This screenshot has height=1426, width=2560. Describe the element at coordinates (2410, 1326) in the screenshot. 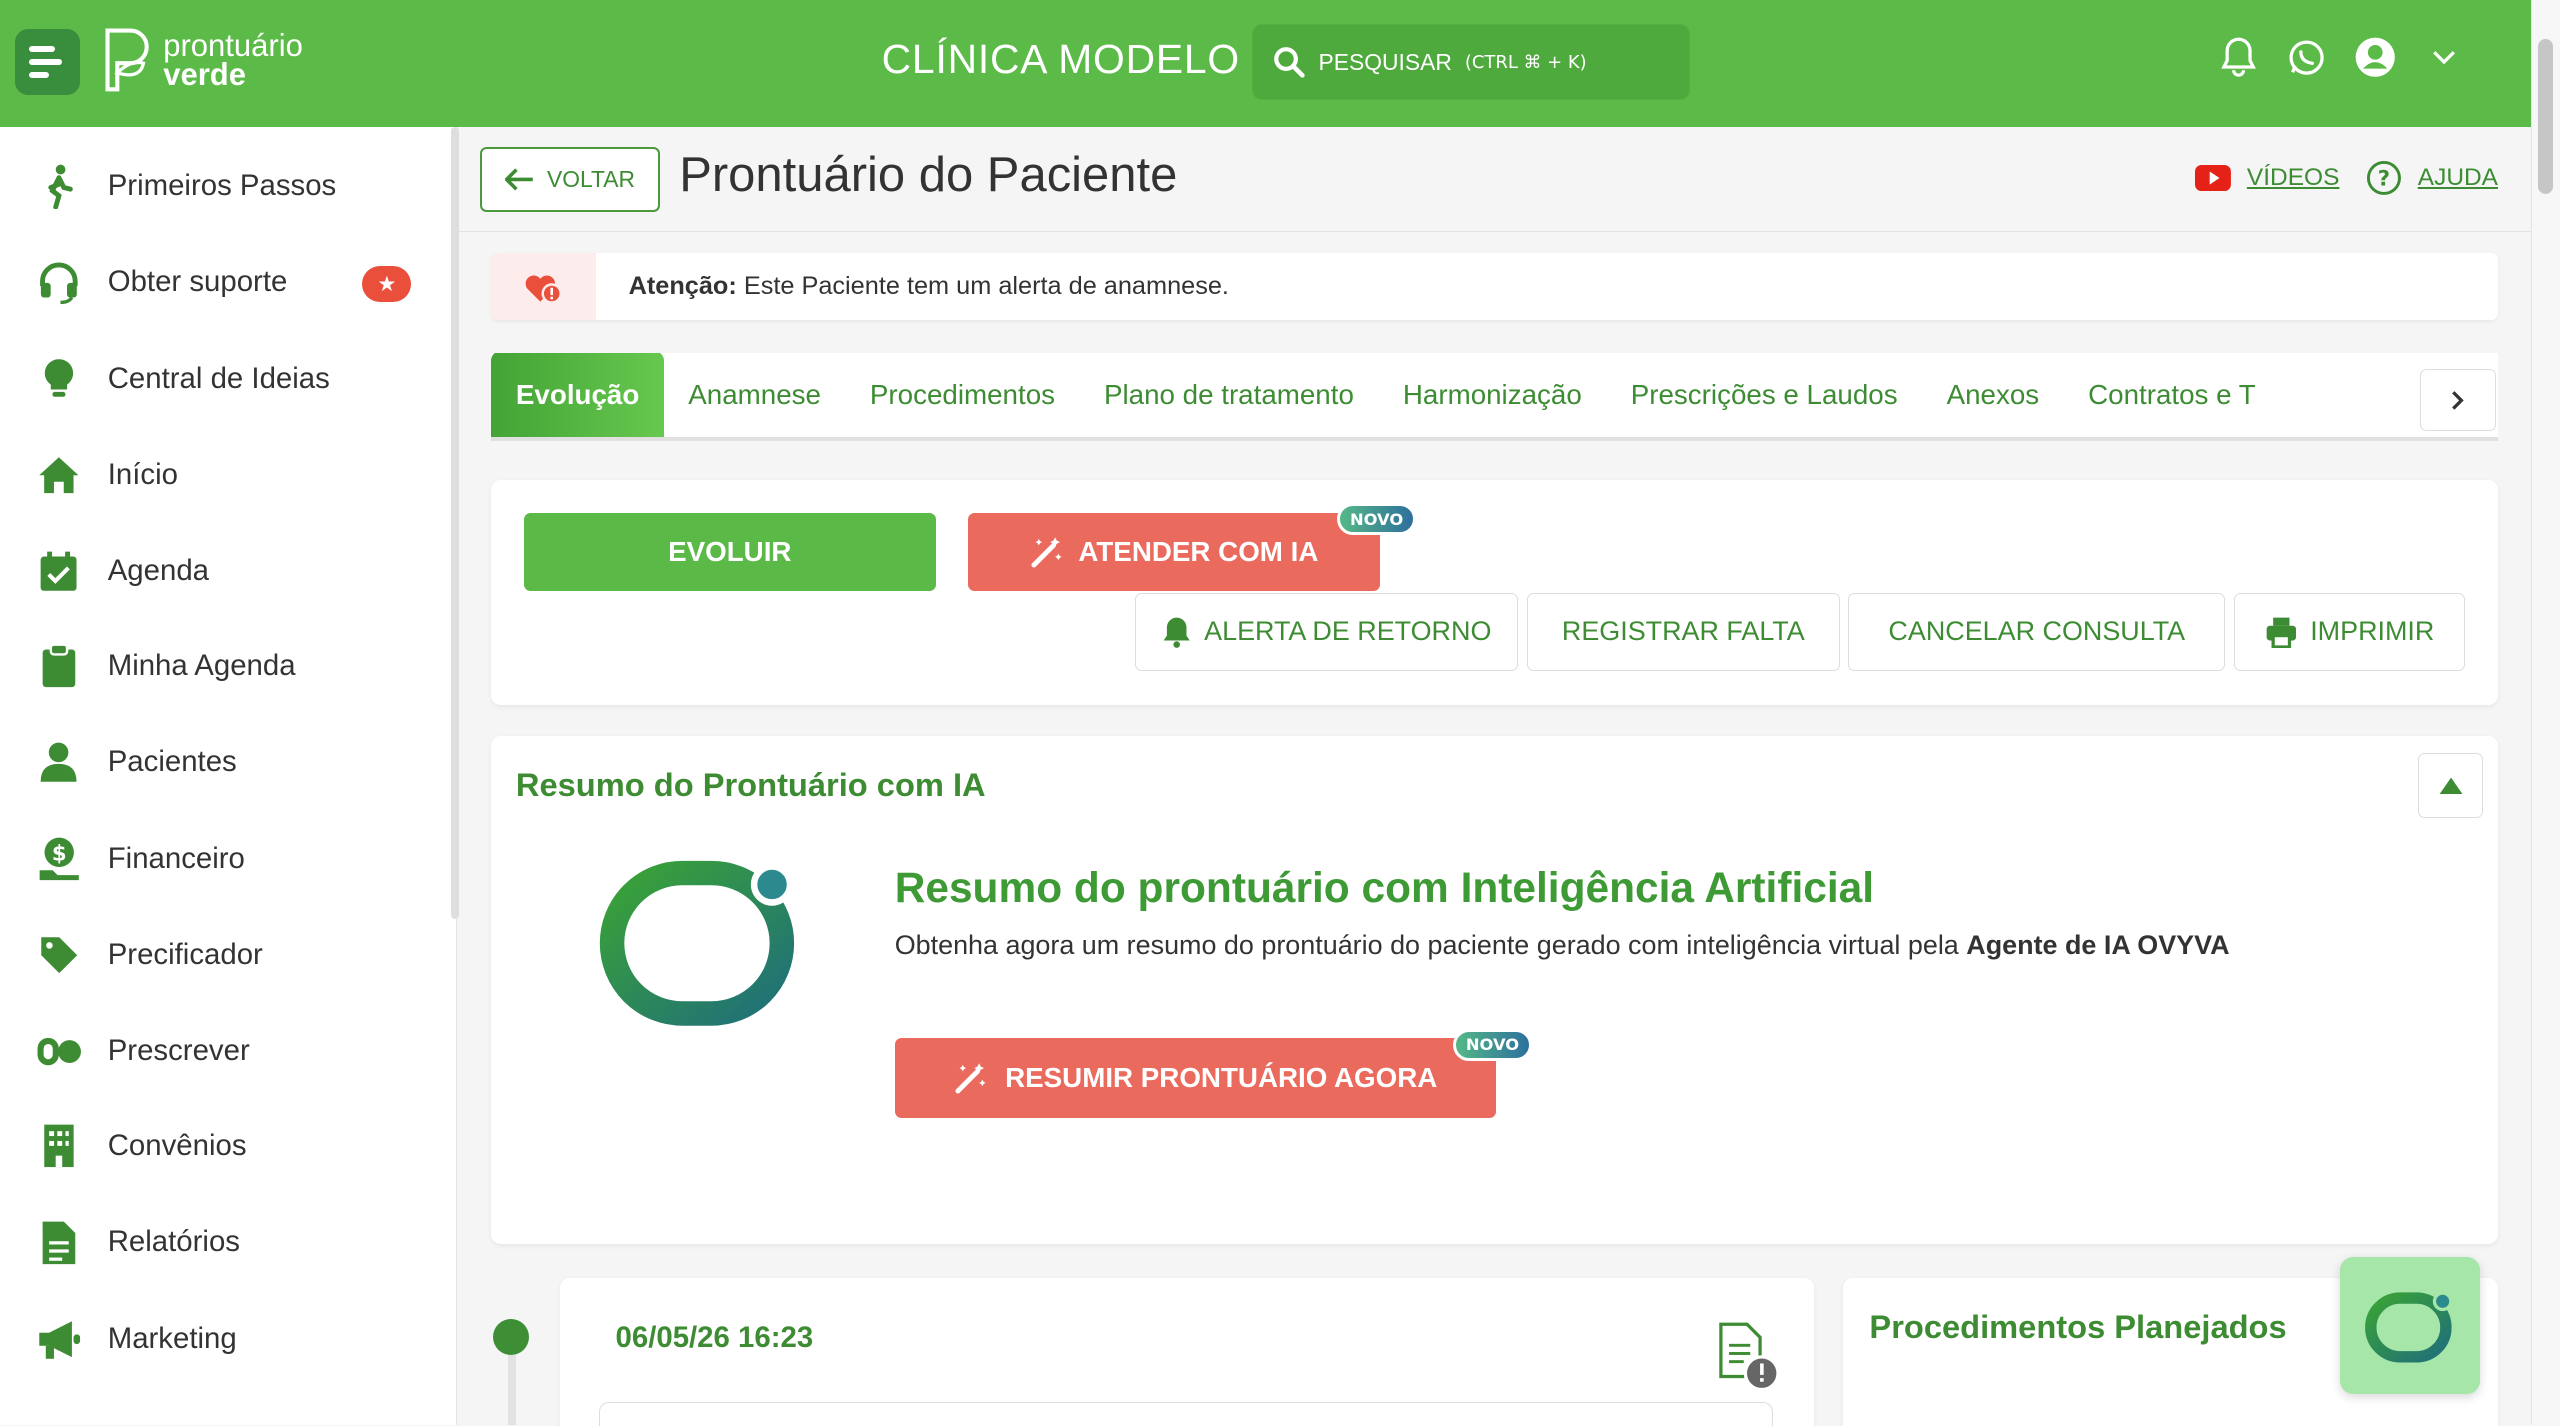

I see `ai-assistant-button` at that location.